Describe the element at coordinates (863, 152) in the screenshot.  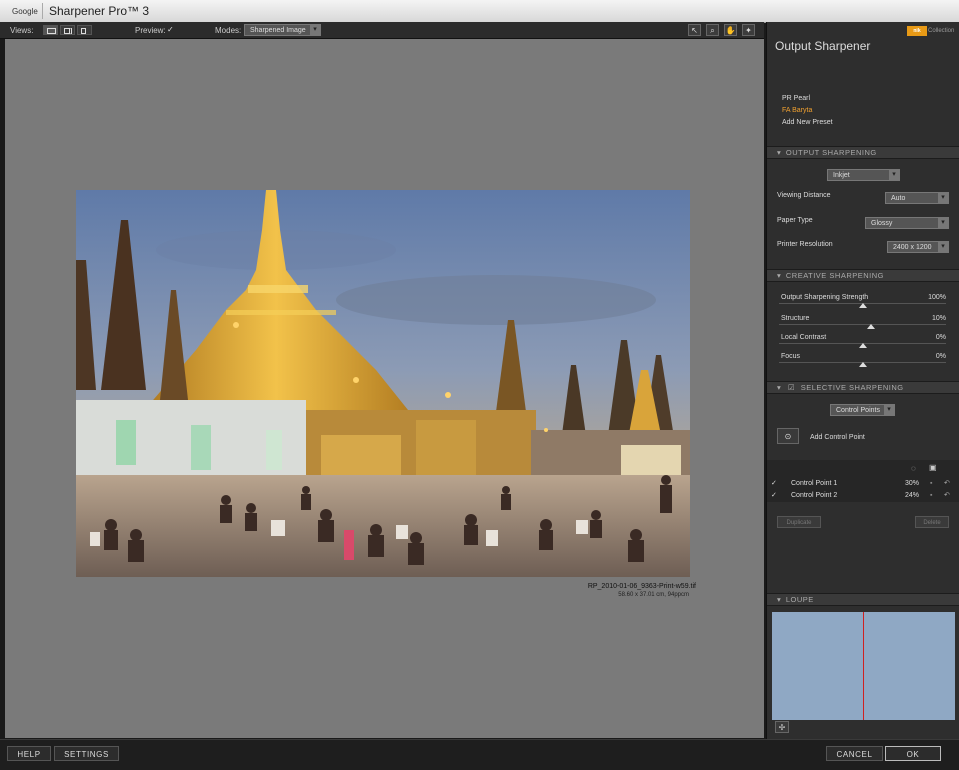
I see `output-sharpening-header: ▾ OUTPUT SHARPENING` at that location.